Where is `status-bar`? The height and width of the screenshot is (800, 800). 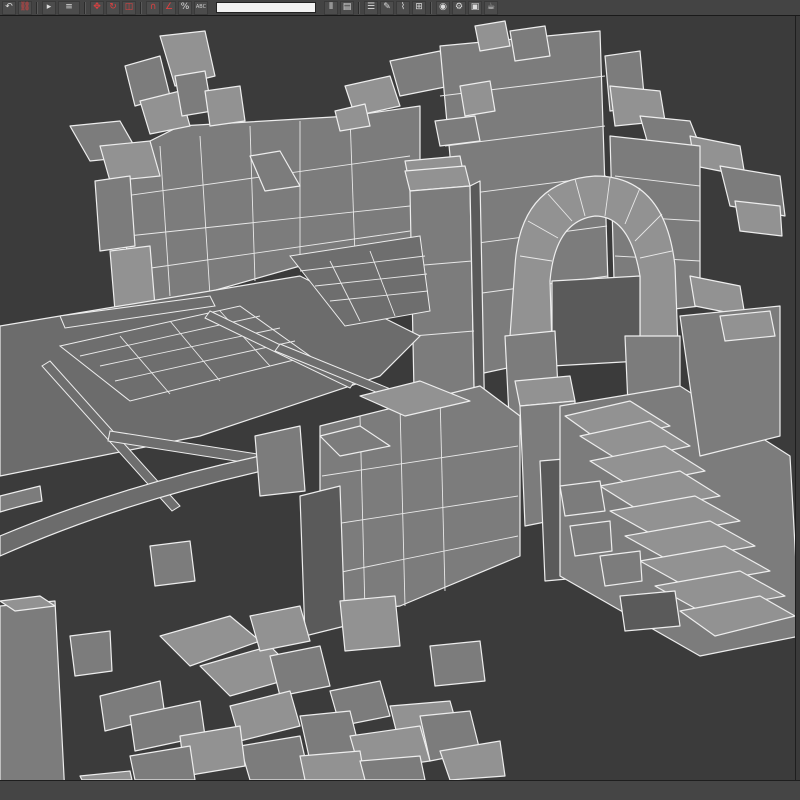 status-bar is located at coordinates (400, 790).